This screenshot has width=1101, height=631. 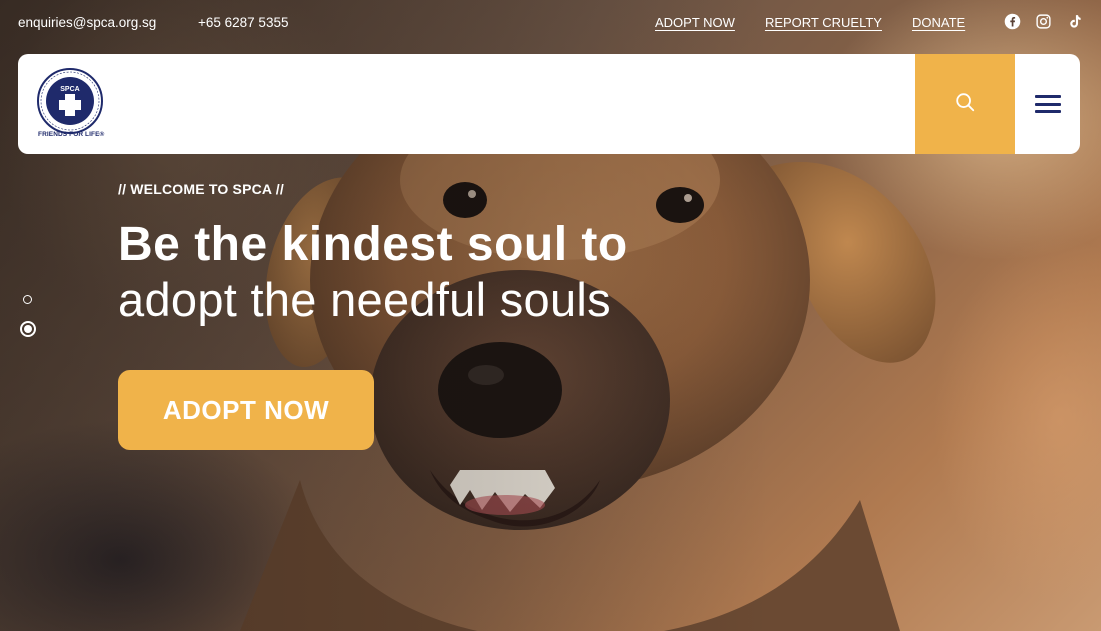 What do you see at coordinates (201, 189) in the screenshot?
I see `hero-eyebrow: // WELCOME TO SPCA //` at bounding box center [201, 189].